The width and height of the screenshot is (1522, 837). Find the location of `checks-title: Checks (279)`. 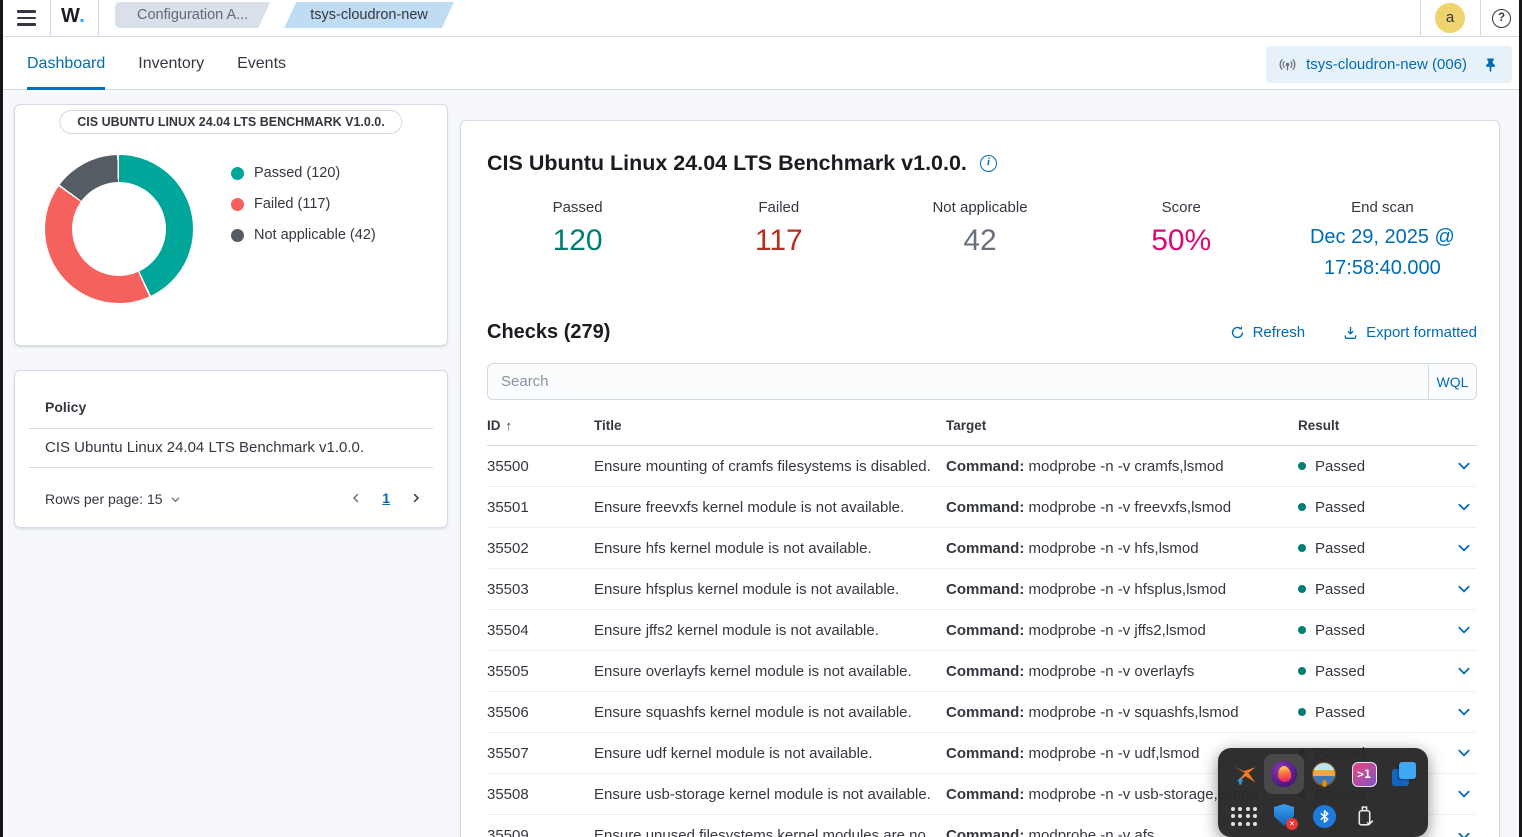

checks-title: Checks (279) is located at coordinates (549, 332).